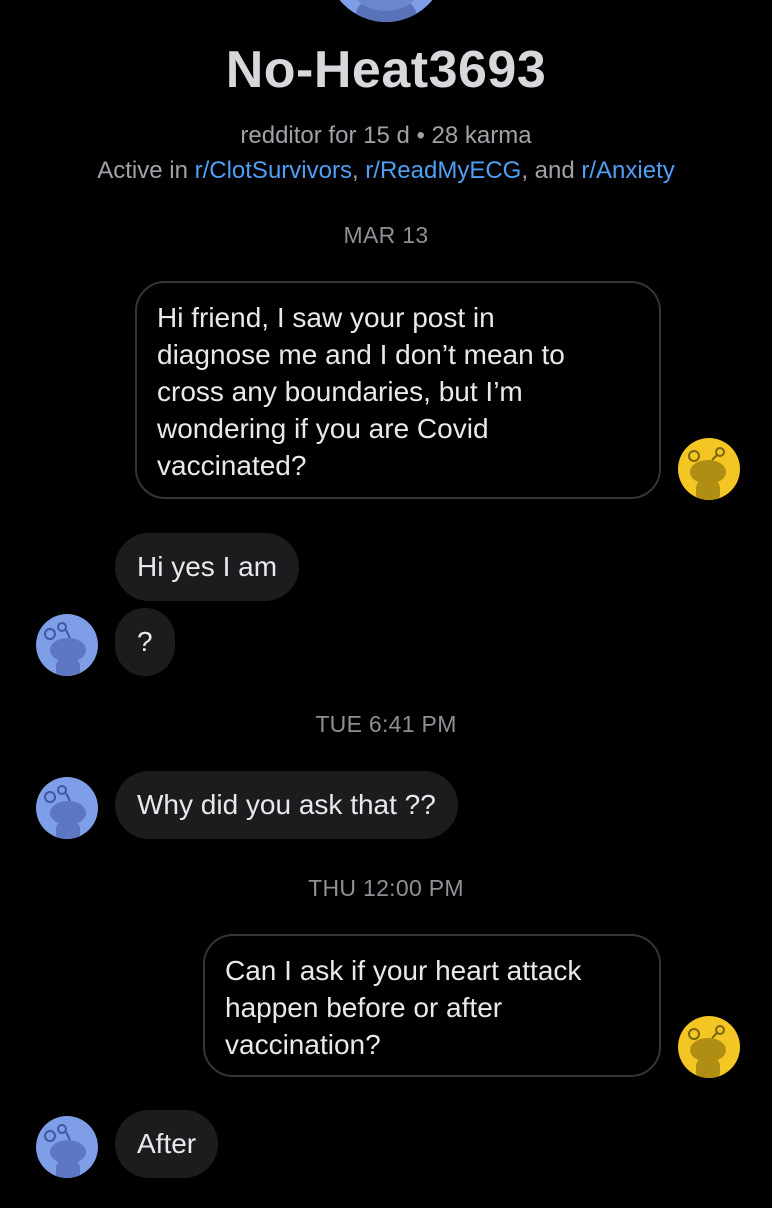 Image resolution: width=772 pixels, height=1208 pixels. Describe the element at coordinates (386, 70) in the screenshot. I see `profile-username: No-Heat3693` at that location.